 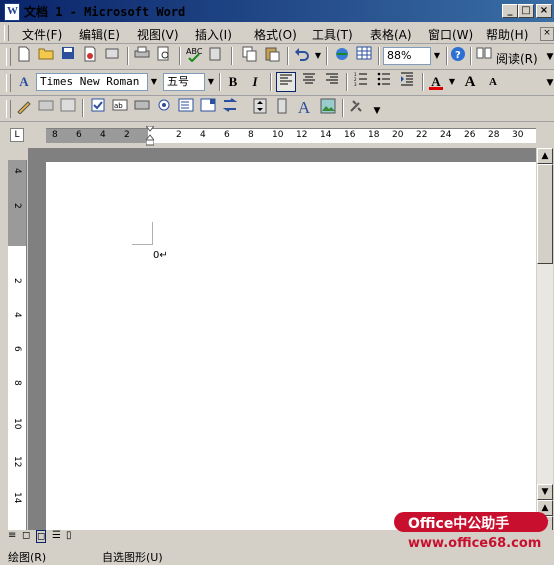 I want to click on paste-icon, so click(x=272, y=56).